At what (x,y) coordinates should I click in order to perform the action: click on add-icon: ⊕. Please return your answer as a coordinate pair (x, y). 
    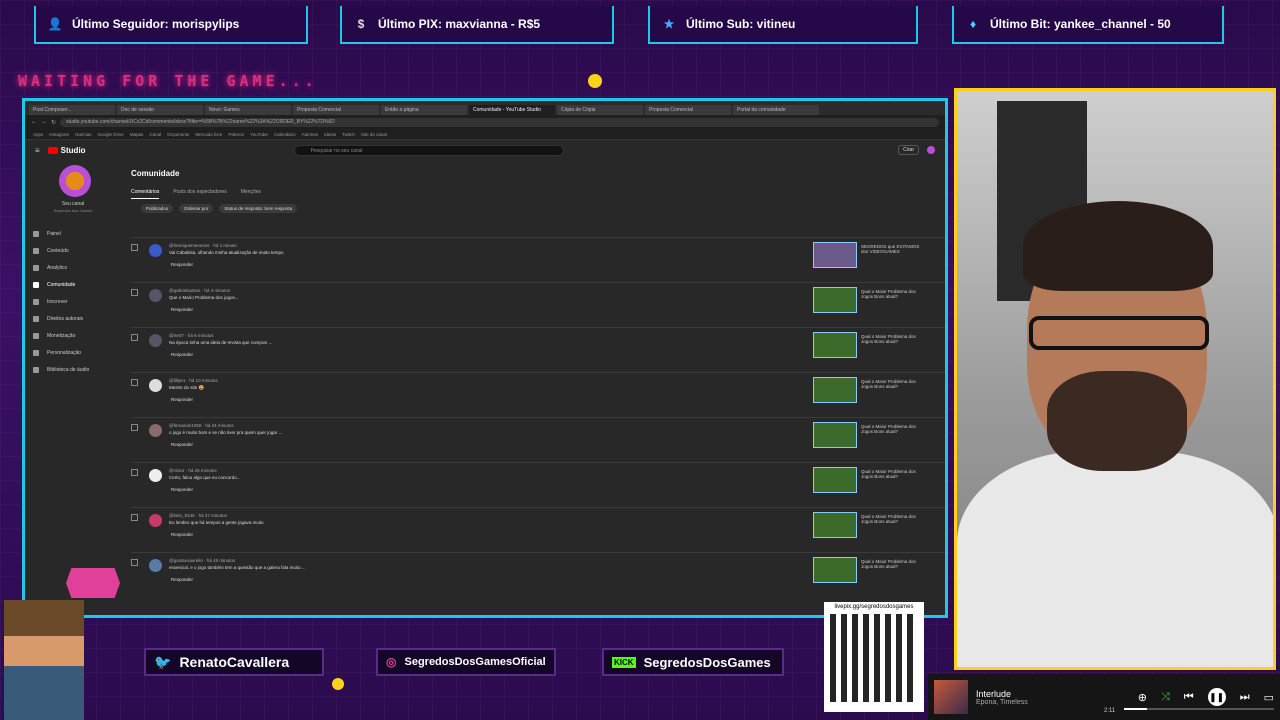
    Looking at the image, I should click on (1142, 697).